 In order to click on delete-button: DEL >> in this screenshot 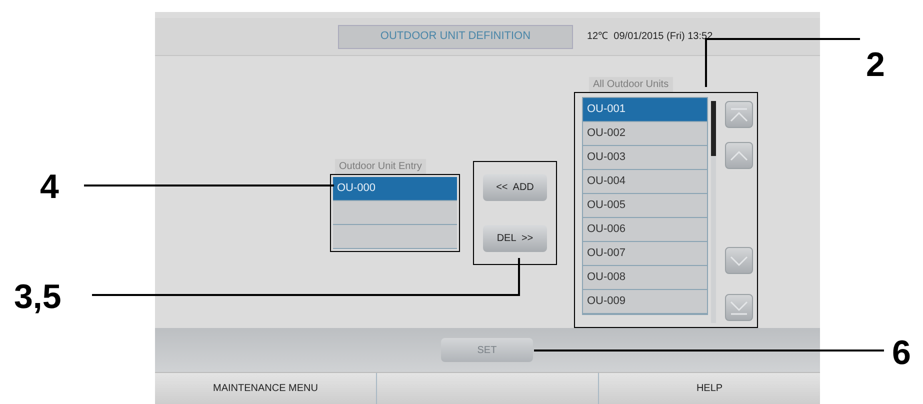, I will do `click(515, 238)`.